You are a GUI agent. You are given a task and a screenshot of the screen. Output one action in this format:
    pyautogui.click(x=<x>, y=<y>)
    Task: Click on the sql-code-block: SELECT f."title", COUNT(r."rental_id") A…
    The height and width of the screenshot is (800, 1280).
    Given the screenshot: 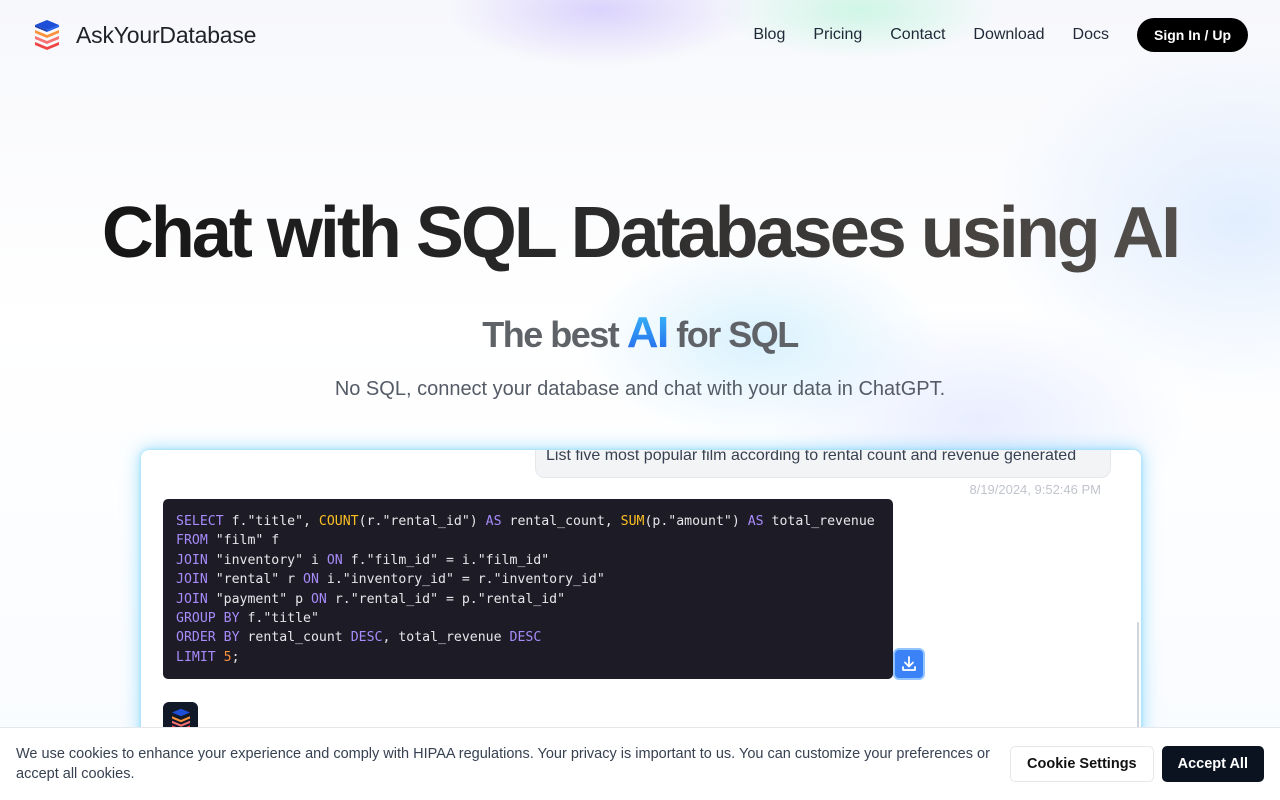 What is the action you would take?
    pyautogui.click(x=528, y=589)
    